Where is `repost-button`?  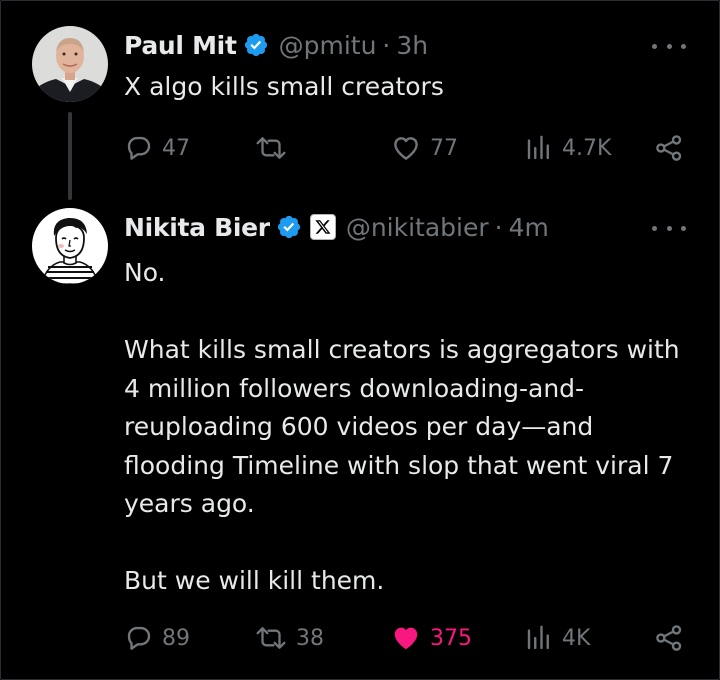 repost-button is located at coordinates (275, 148).